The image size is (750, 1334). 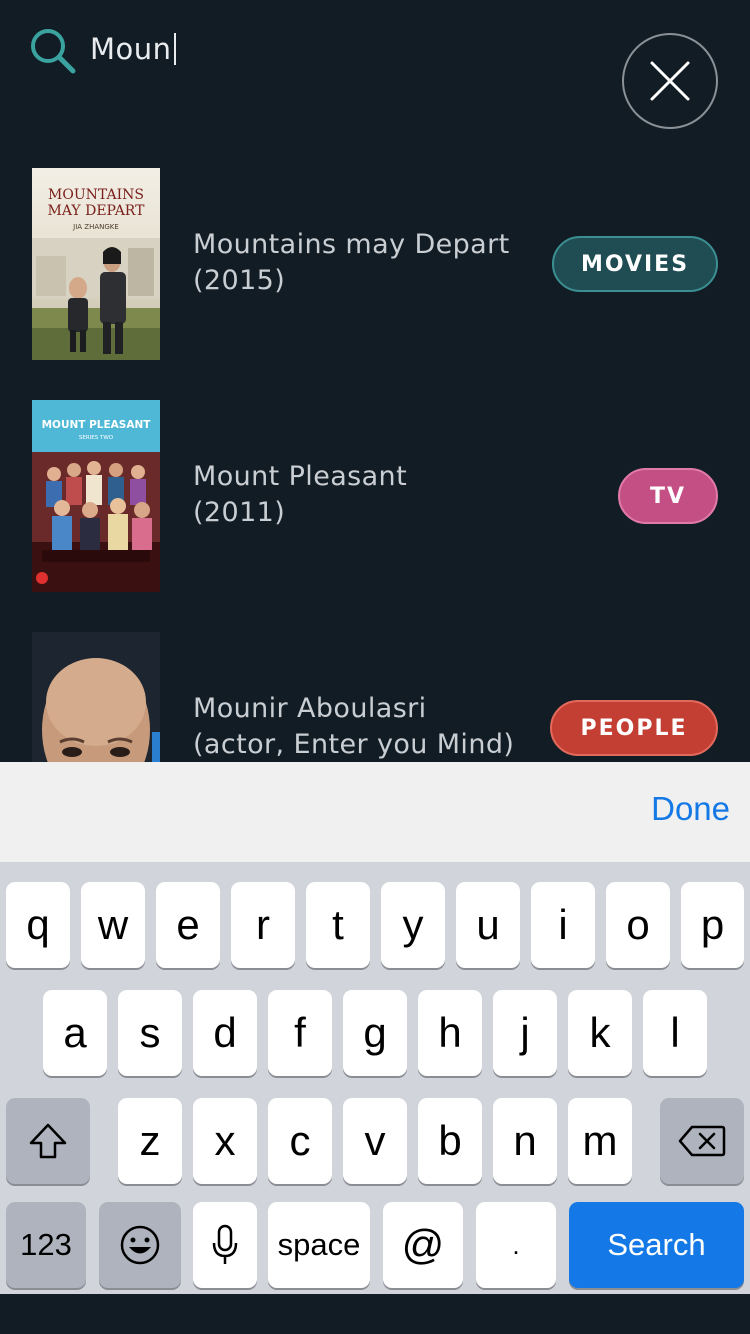 I want to click on key-d: d, so click(x=225, y=1033).